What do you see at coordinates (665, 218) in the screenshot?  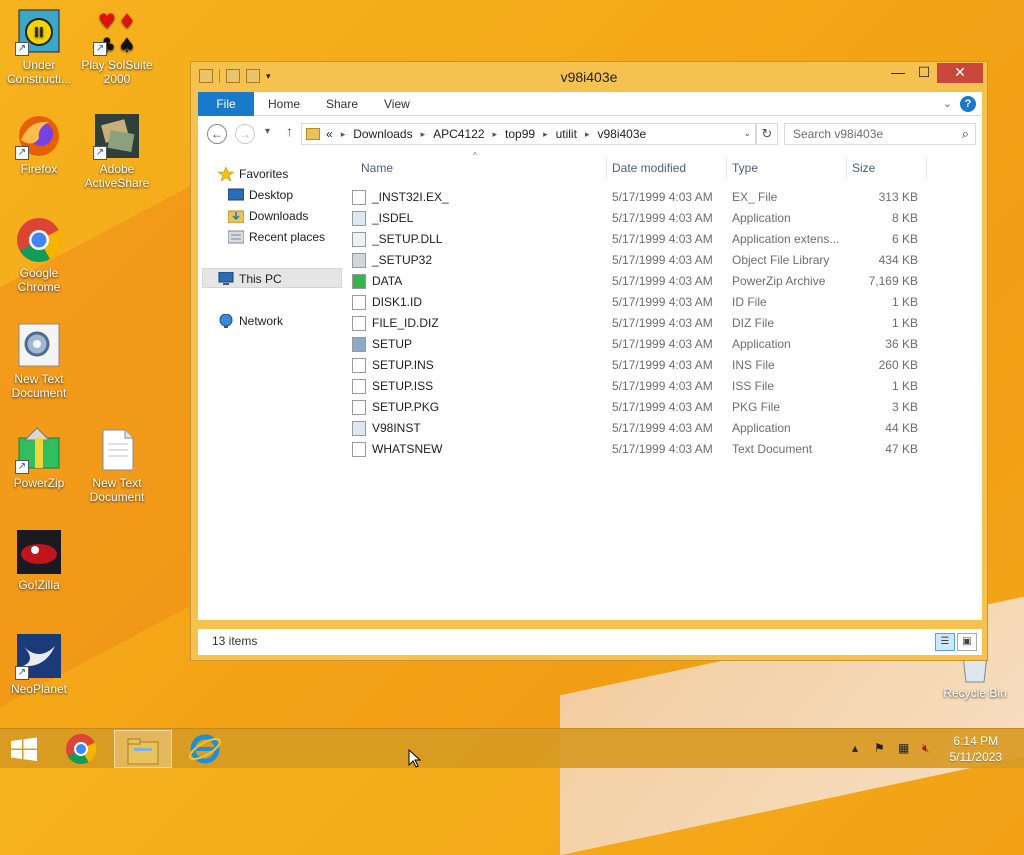 I see `table-row: _ISDEL 5/17/1999 4:03 AM Application 8 KB` at bounding box center [665, 218].